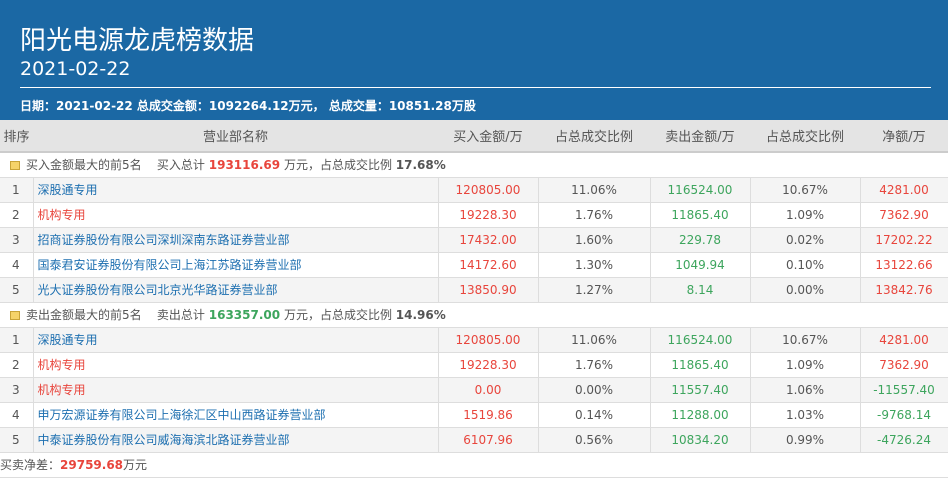 Image resolution: width=948 pixels, height=481 pixels. I want to click on branch-name-link: 招商证券股份有限公司深圳深南东路证券营业部, so click(235, 239).